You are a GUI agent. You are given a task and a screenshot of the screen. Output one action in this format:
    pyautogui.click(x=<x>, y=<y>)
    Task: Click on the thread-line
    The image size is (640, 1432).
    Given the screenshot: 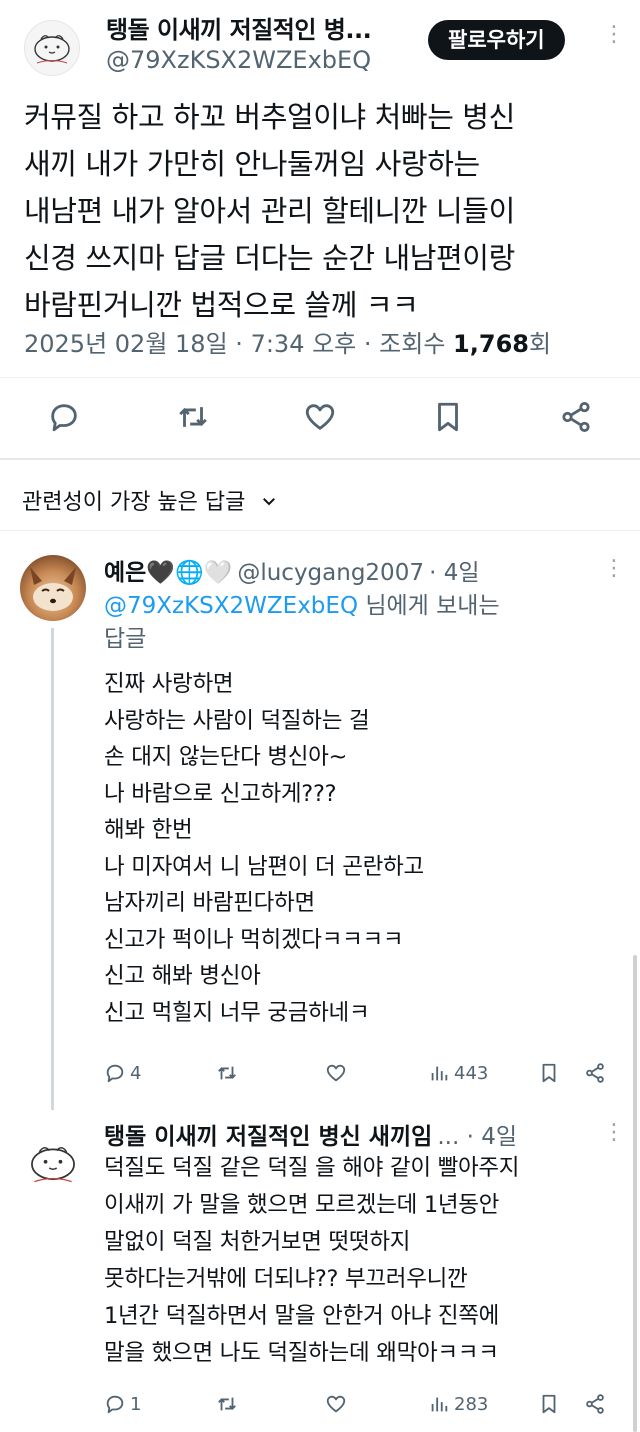 What is the action you would take?
    pyautogui.click(x=52, y=869)
    